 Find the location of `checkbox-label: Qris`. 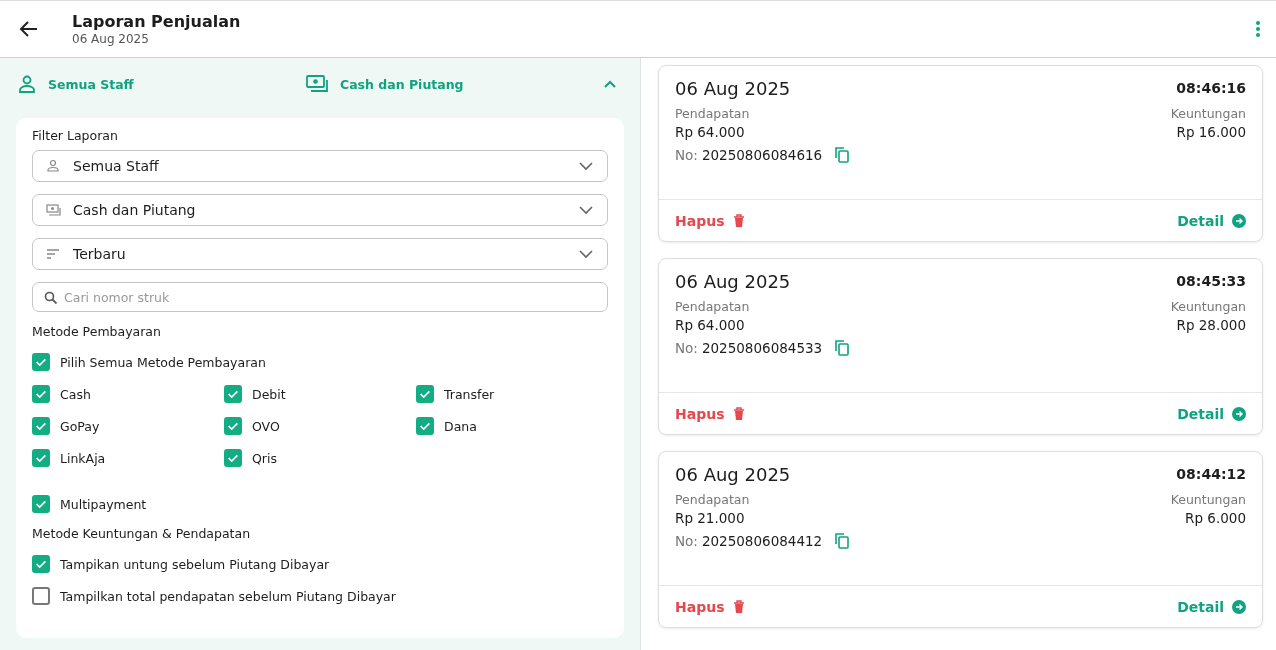

checkbox-label: Qris is located at coordinates (264, 458).